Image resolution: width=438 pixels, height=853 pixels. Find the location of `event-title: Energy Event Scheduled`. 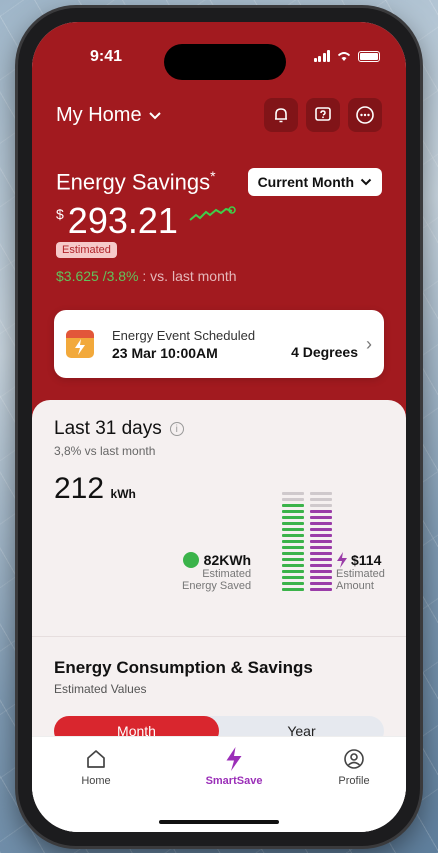

event-title: Energy Event Scheduled is located at coordinates (184, 335).